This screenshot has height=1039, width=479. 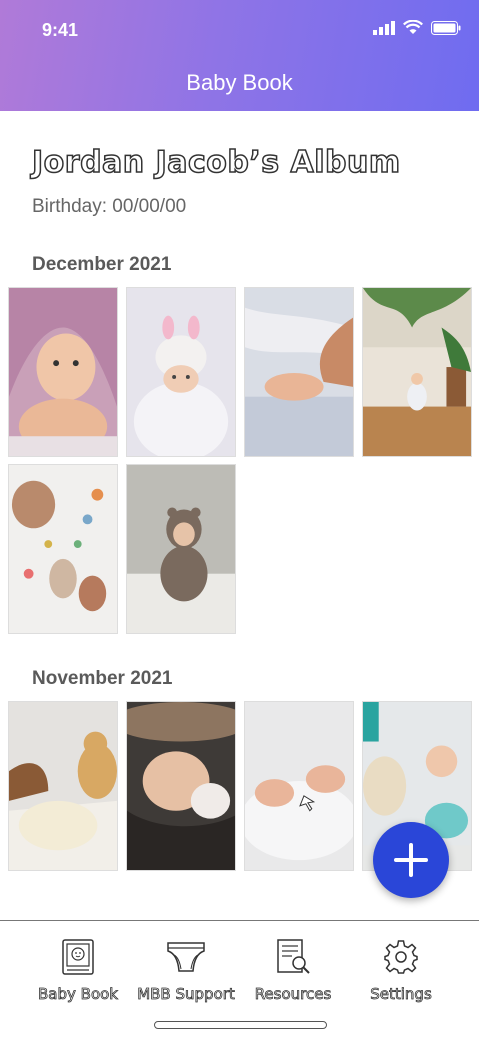 I want to click on diaper-icon, so click(x=186, y=957).